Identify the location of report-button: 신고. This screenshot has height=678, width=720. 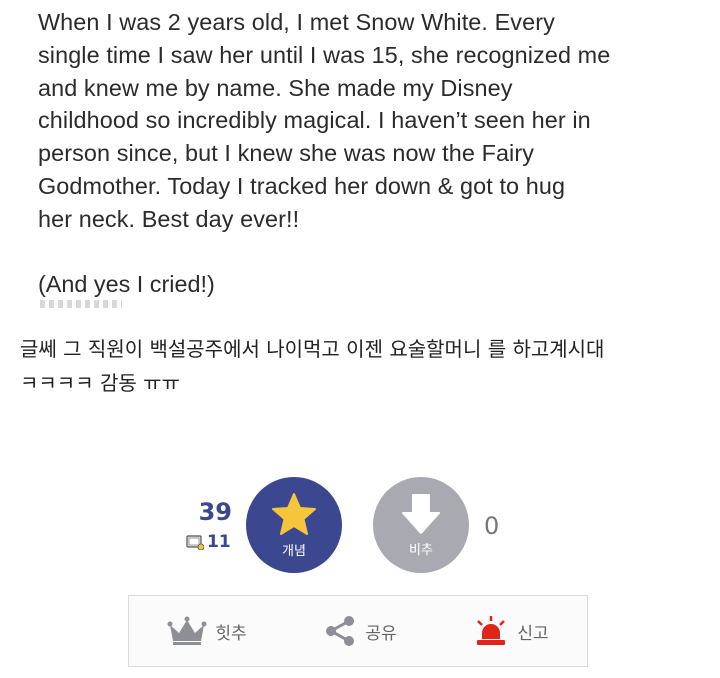
(511, 631).